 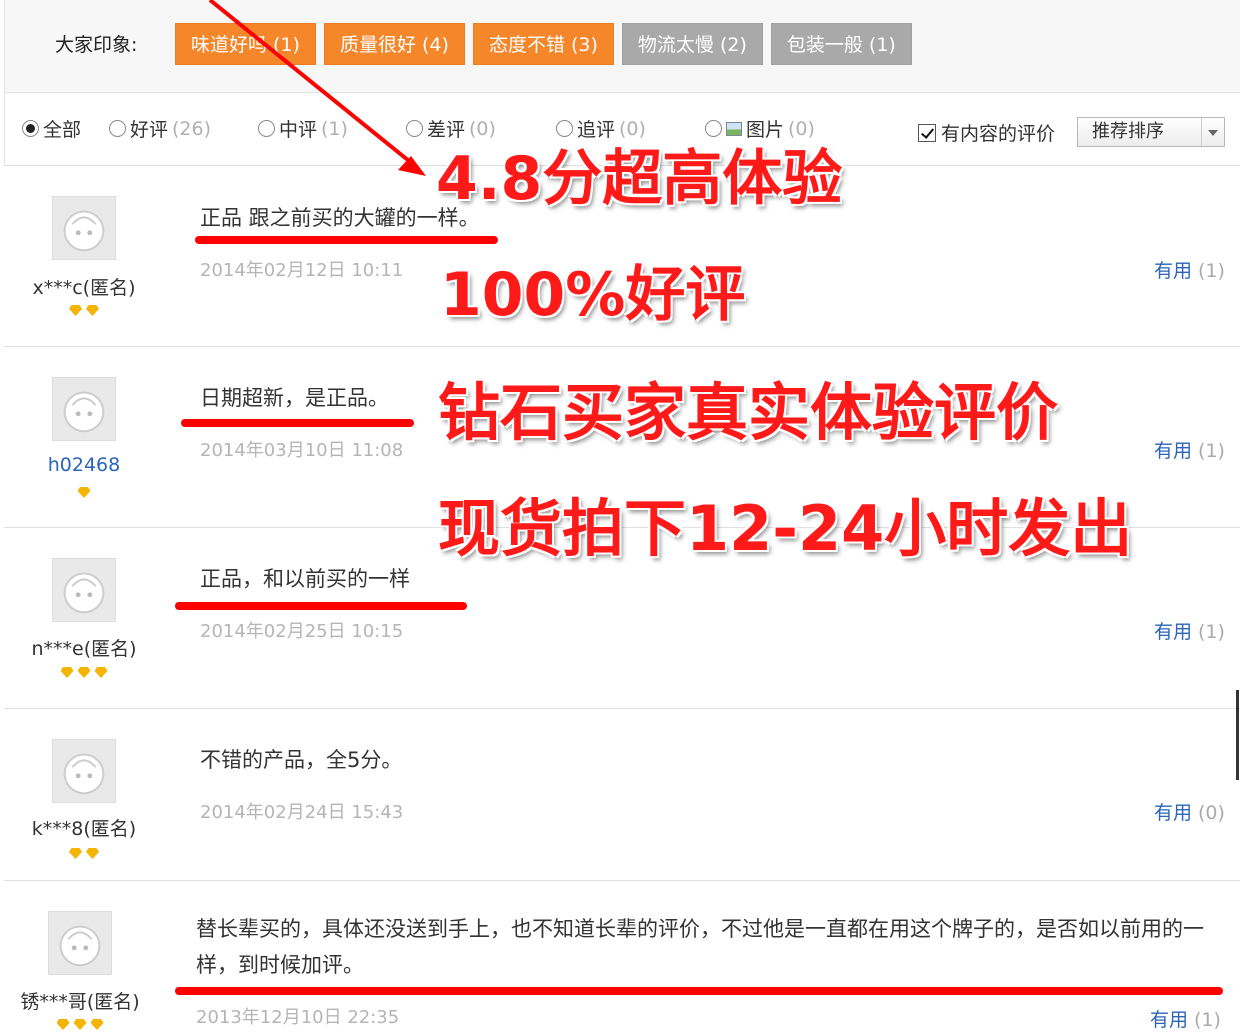 What do you see at coordinates (1212, 132) in the screenshot?
I see `chevron-down-icon` at bounding box center [1212, 132].